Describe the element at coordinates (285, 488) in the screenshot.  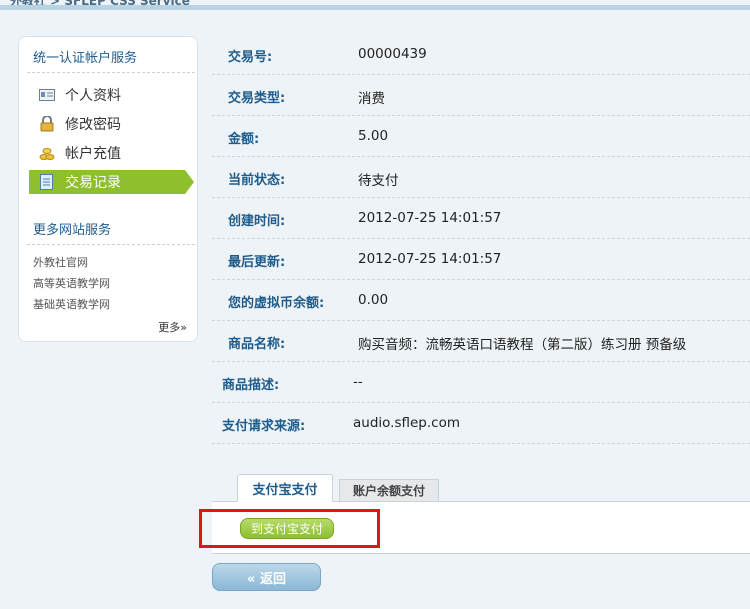
I see `tab-alipay: 支付宝支付` at that location.